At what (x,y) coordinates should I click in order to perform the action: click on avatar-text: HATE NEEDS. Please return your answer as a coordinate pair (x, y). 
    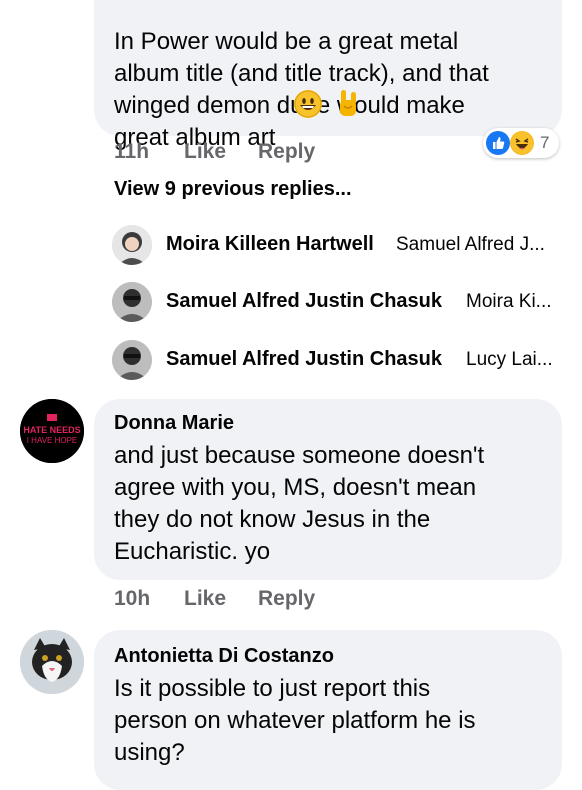
    Looking at the image, I should click on (52, 430).